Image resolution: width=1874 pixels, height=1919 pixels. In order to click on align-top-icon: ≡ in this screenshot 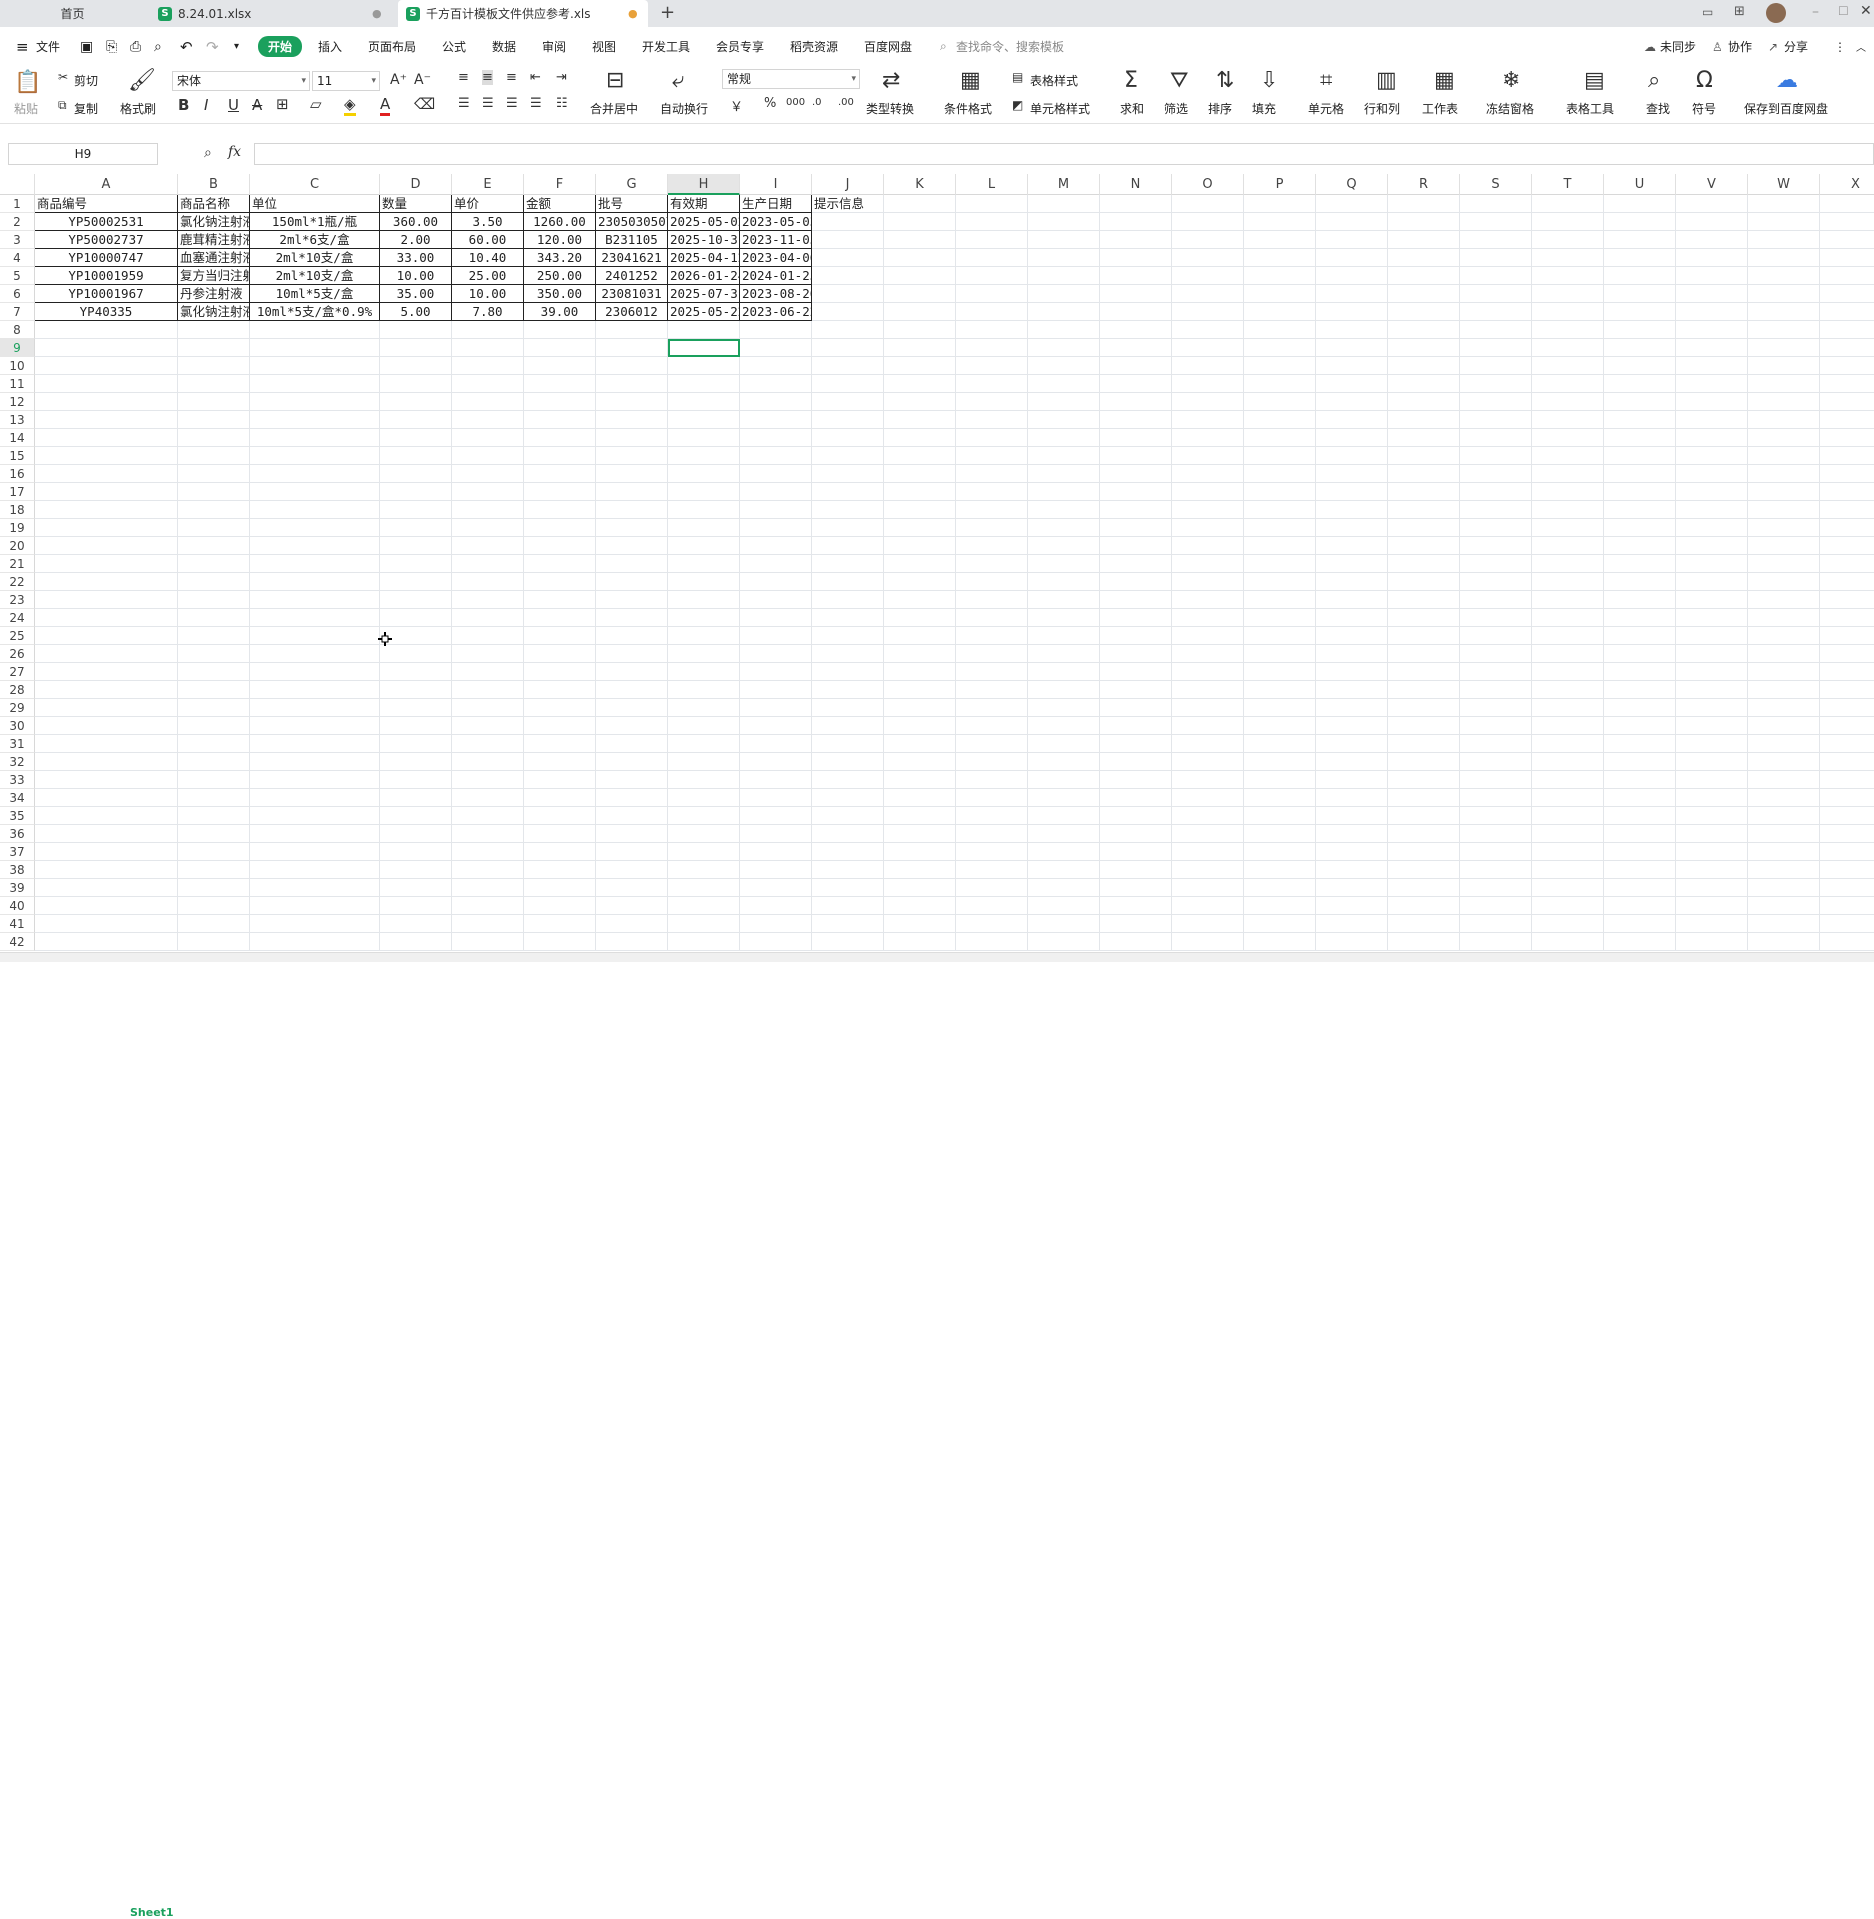, I will do `click(463, 77)`.